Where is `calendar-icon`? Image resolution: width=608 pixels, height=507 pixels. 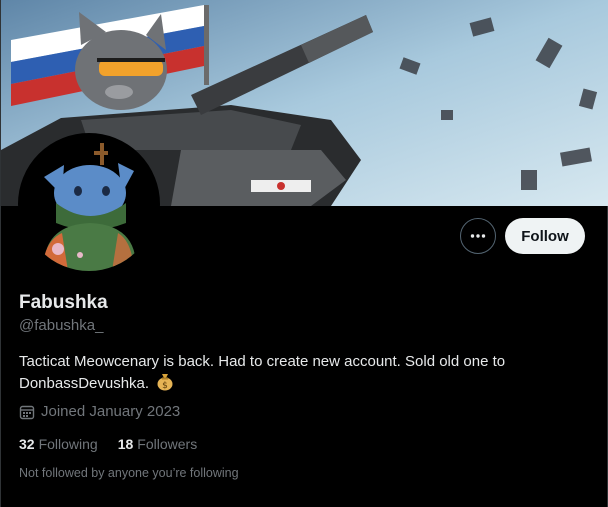 calendar-icon is located at coordinates (27, 412).